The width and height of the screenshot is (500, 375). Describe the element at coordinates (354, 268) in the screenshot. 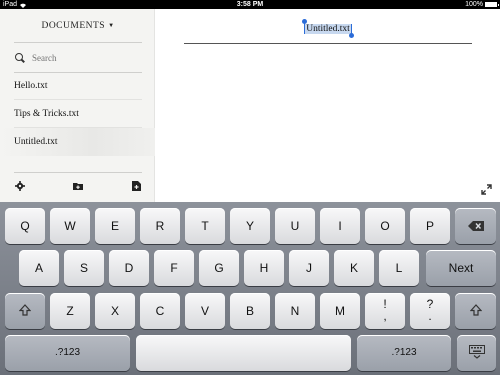

I see `key-k: K` at that location.